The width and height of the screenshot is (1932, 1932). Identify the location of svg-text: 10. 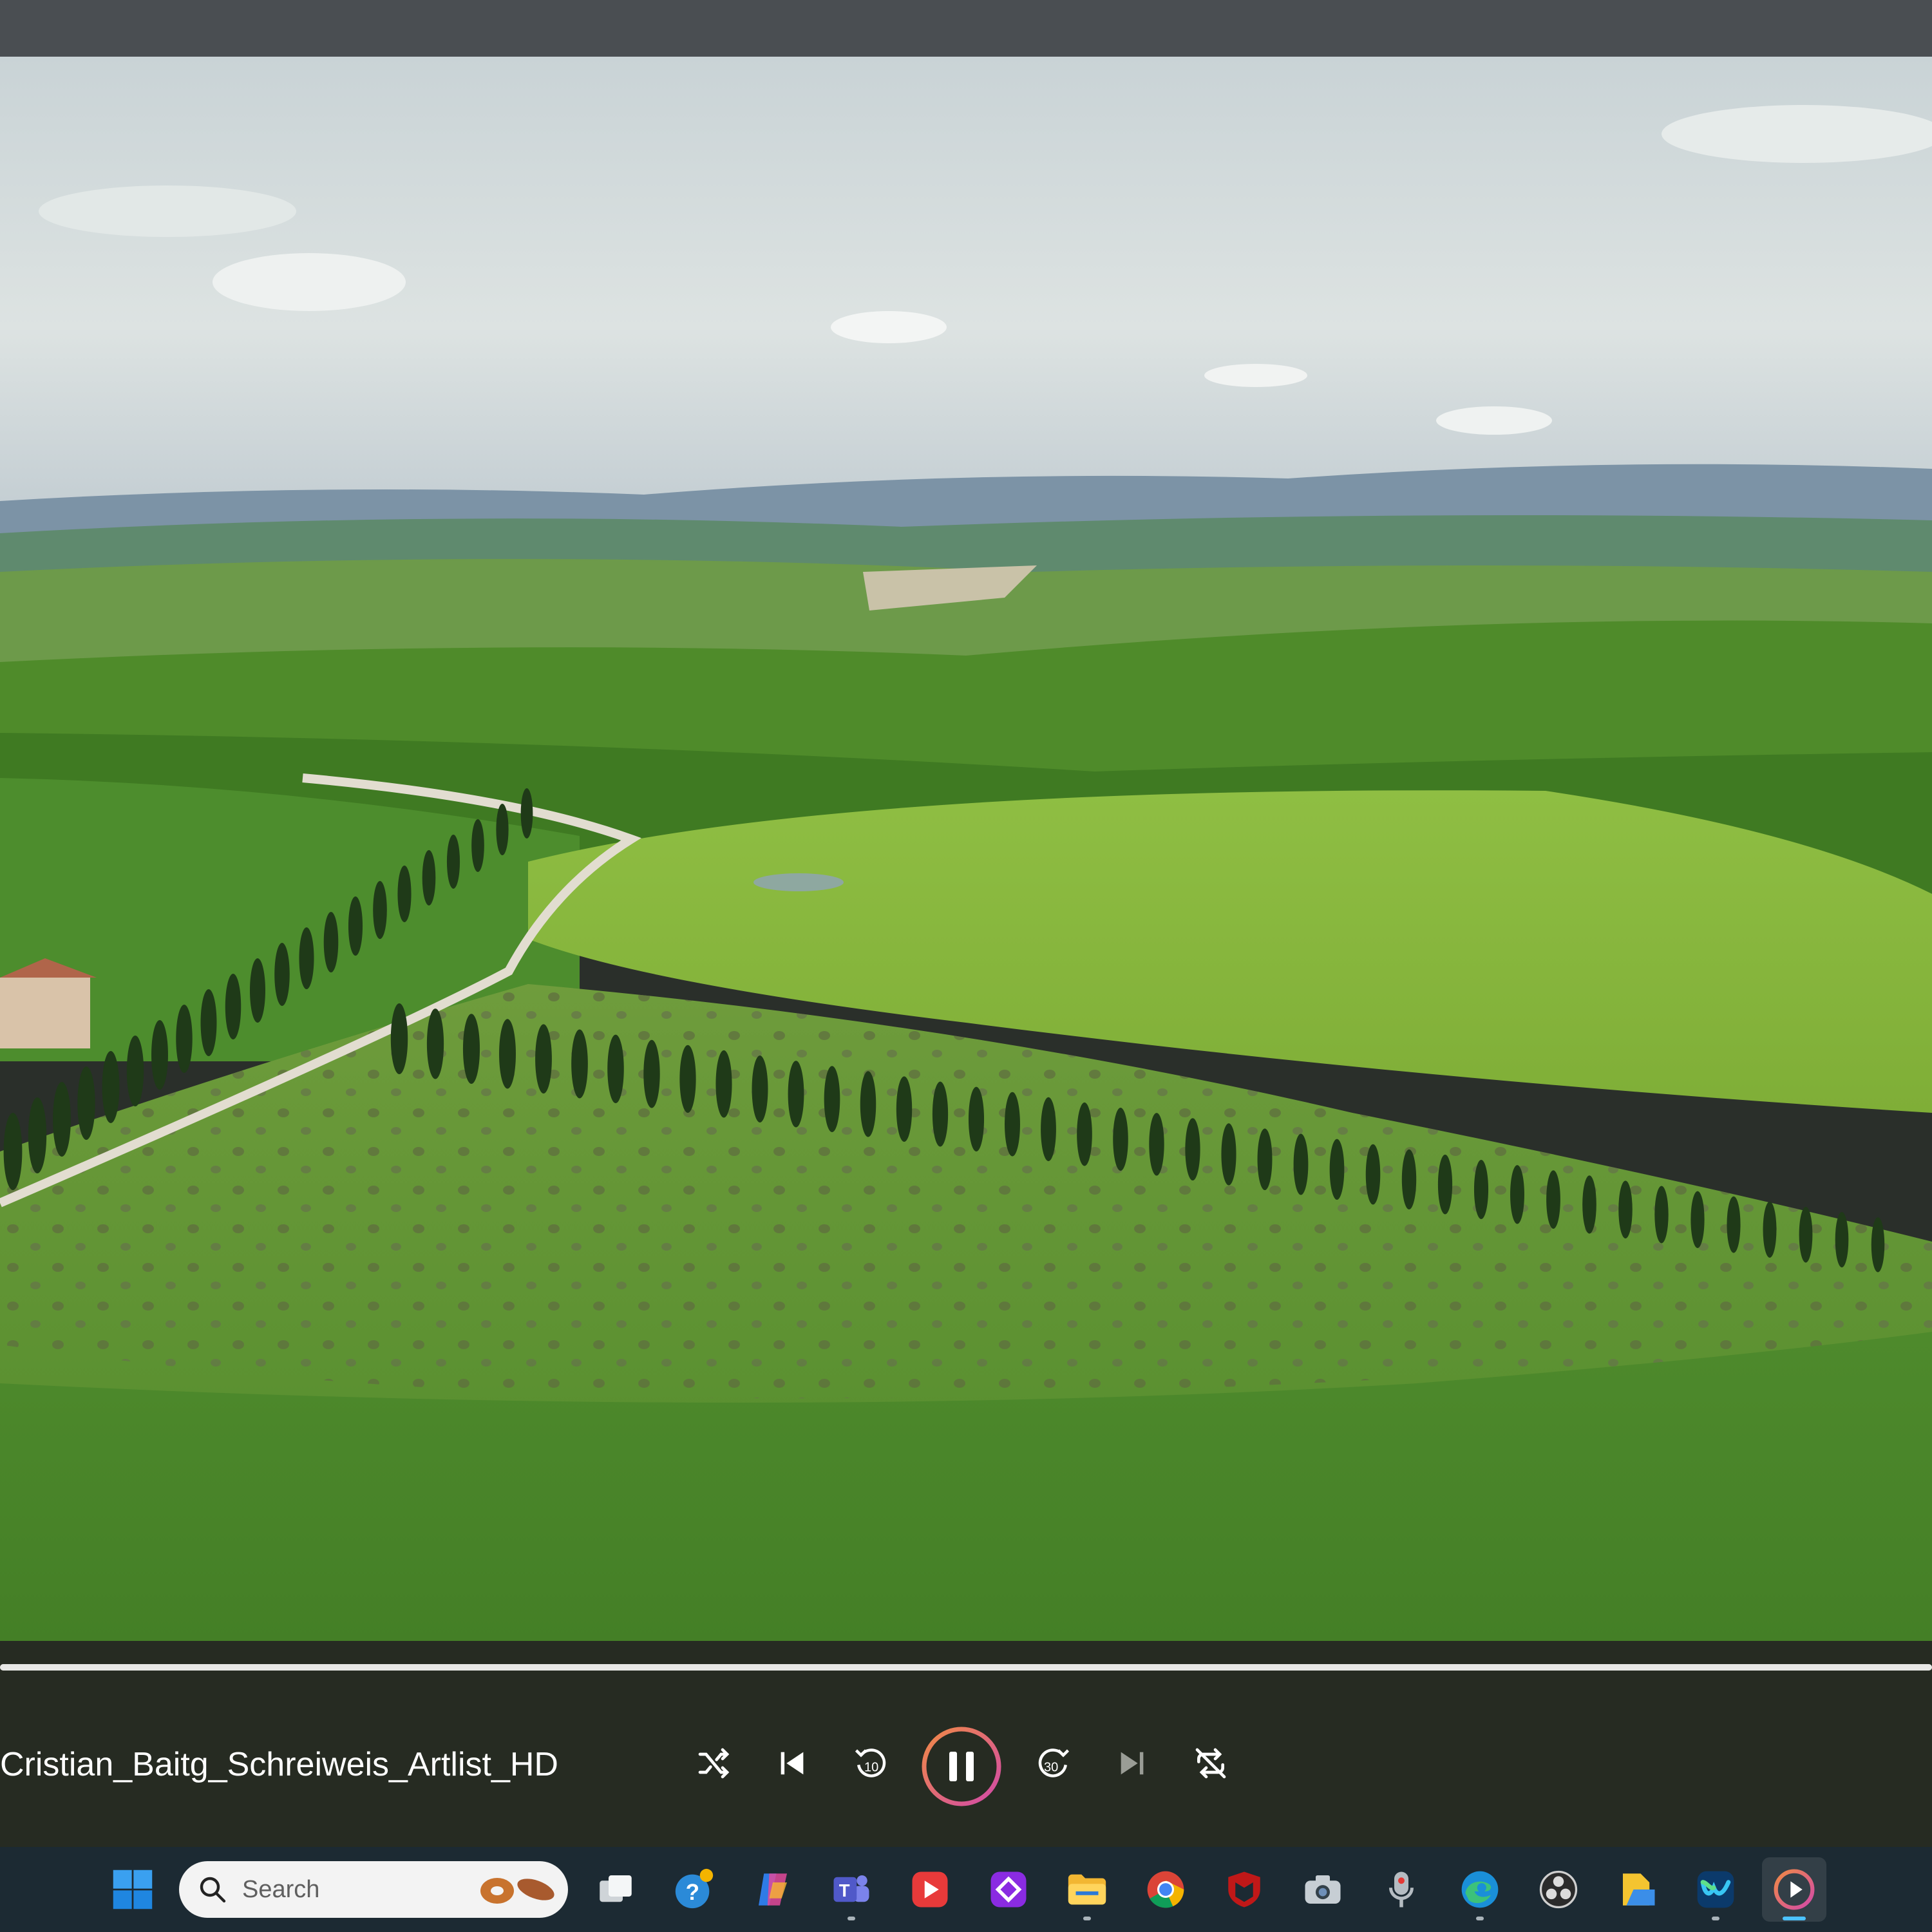
(871, 1768).